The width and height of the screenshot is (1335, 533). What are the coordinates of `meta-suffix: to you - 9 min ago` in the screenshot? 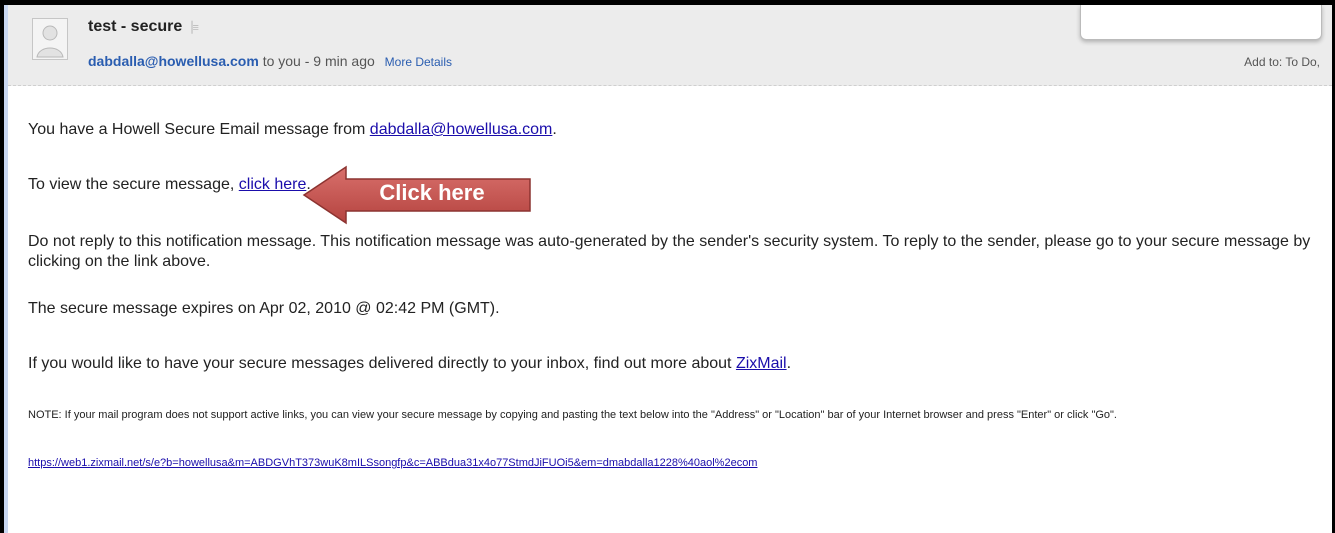 It's located at (316, 61).